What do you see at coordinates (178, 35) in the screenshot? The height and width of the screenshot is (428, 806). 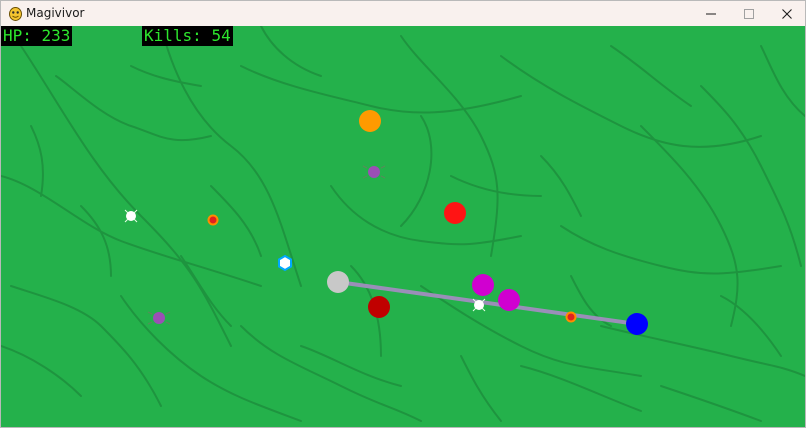 I see `kills-label: Kills:` at bounding box center [178, 35].